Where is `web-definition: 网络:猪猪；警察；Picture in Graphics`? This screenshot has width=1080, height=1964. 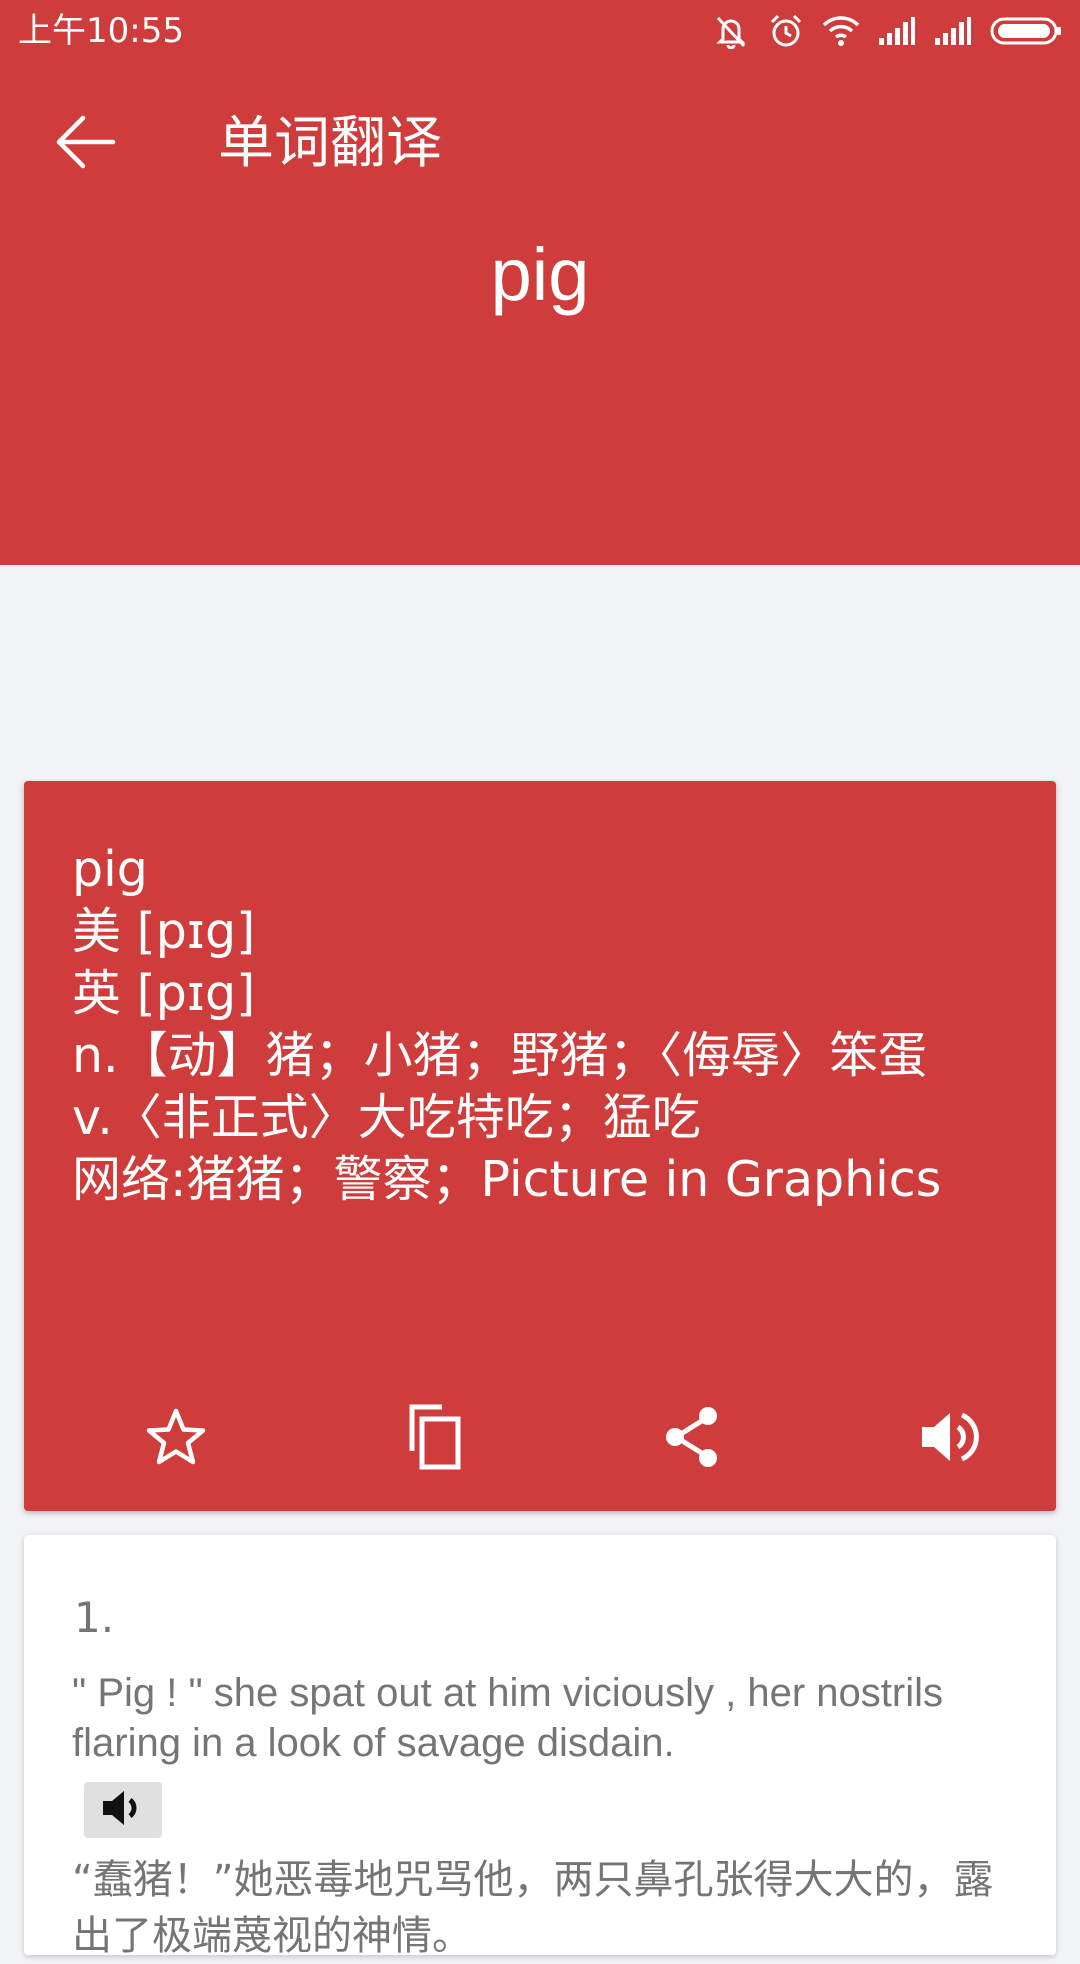
web-definition: 网络:猪猪；警察；Picture in Graphics is located at coordinates (507, 1179).